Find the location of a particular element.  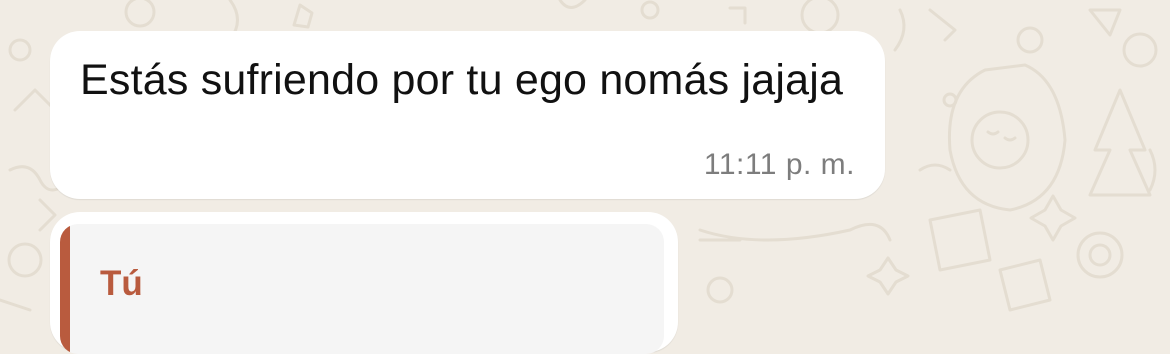

message-text: Estás sufriendo por tu ego nomás jajaja is located at coordinates (462, 80).